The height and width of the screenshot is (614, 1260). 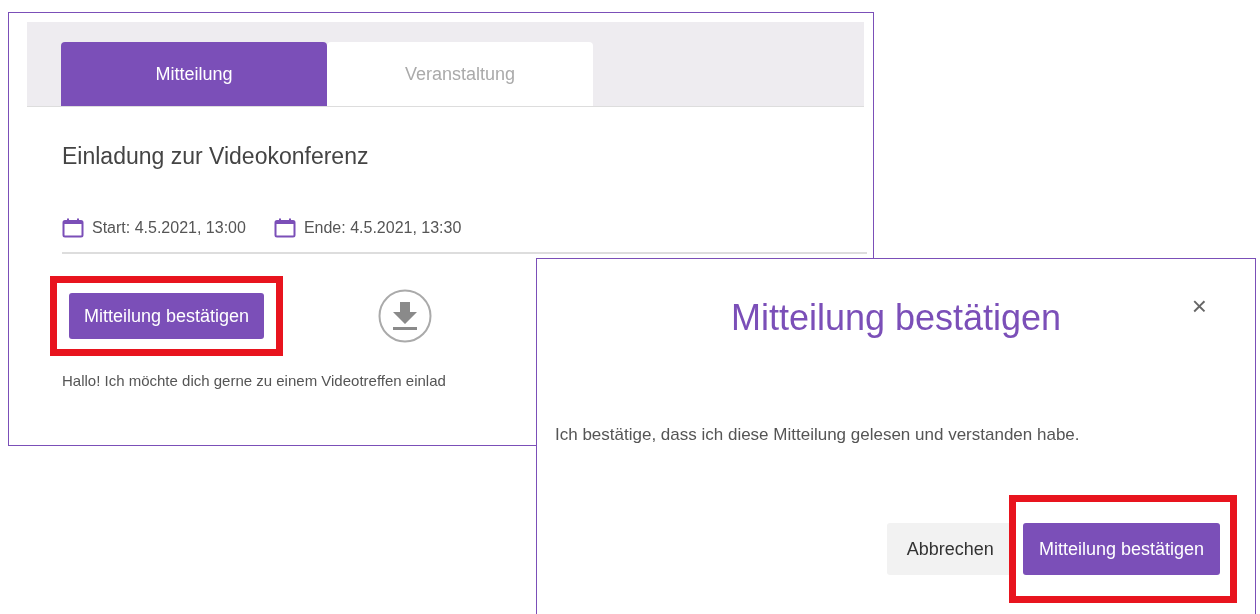 What do you see at coordinates (254, 380) in the screenshot?
I see `intro-text: Hallo! Ich möchte dich gerne zu einem Videotreffen einlad` at bounding box center [254, 380].